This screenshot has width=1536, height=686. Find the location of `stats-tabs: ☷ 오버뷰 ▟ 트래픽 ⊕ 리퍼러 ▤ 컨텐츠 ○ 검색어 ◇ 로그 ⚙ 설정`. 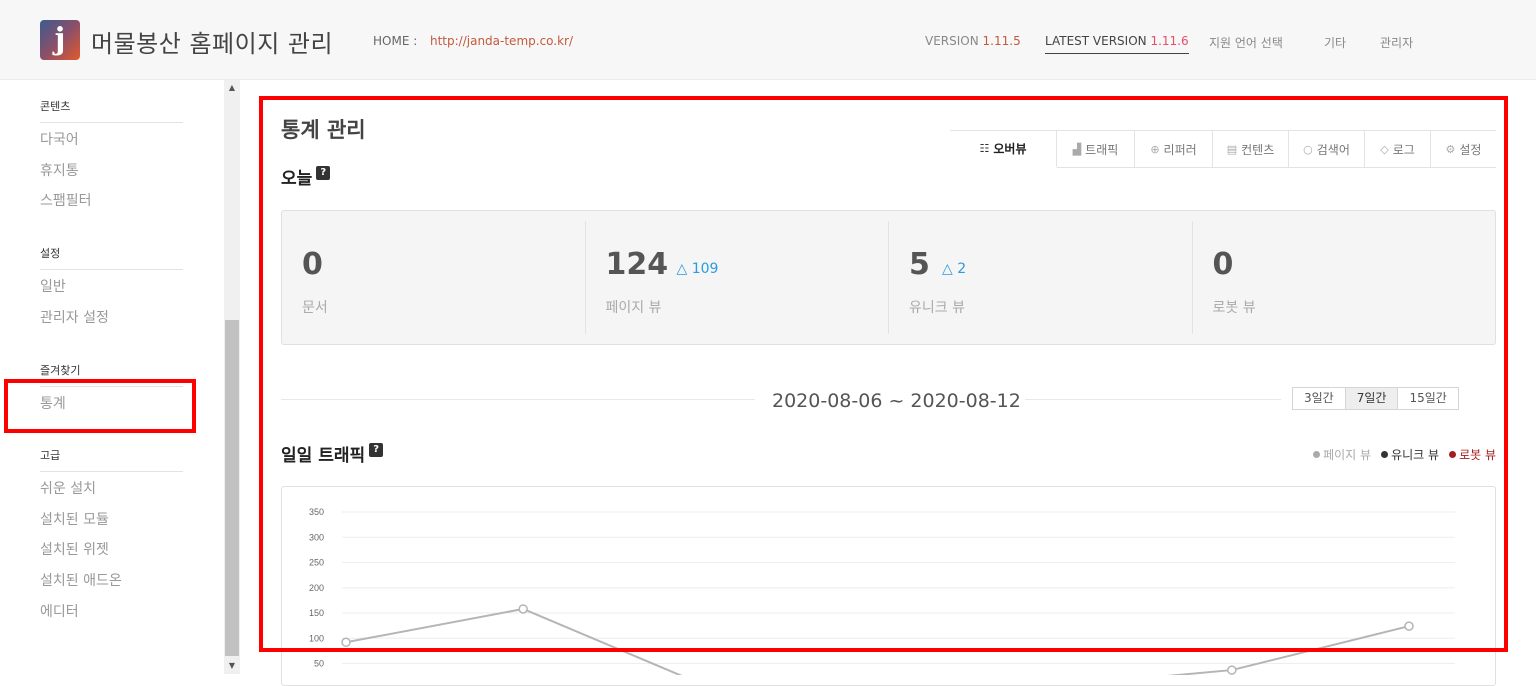

stats-tabs: ☷ 오버뷰 ▟ 트래픽 ⊕ 리퍼러 ▤ 컨텐츠 ○ 검색어 ◇ 로그 ⚙ 설정 is located at coordinates (1223, 149).